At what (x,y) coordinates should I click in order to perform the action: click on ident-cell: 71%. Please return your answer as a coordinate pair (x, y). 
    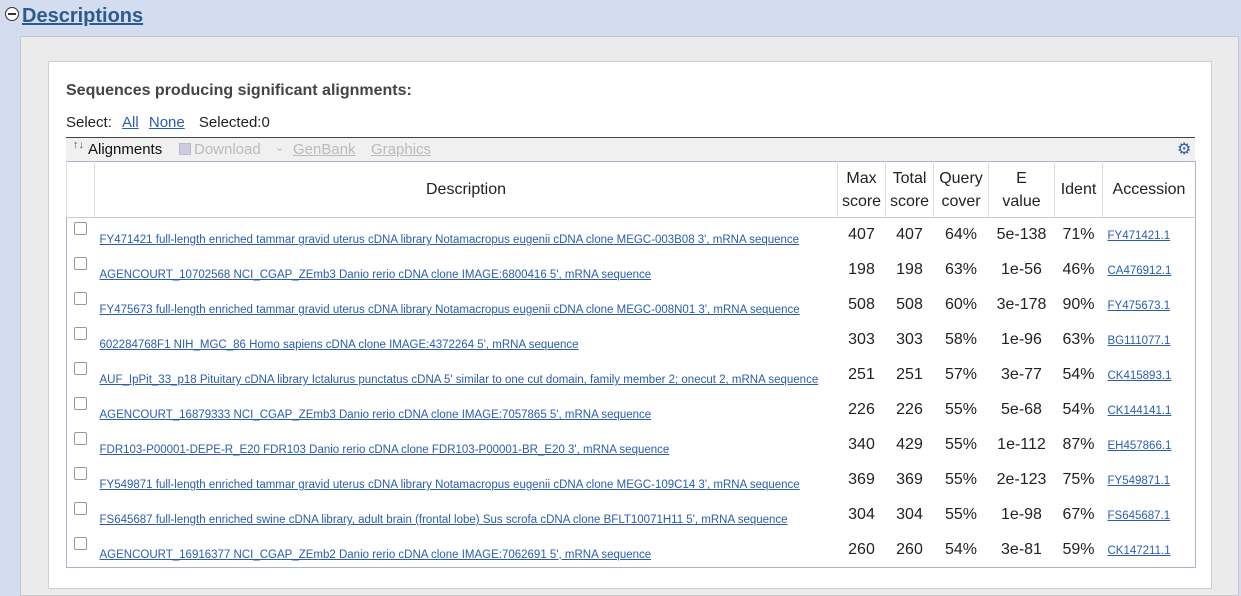
    Looking at the image, I should click on (1078, 235).